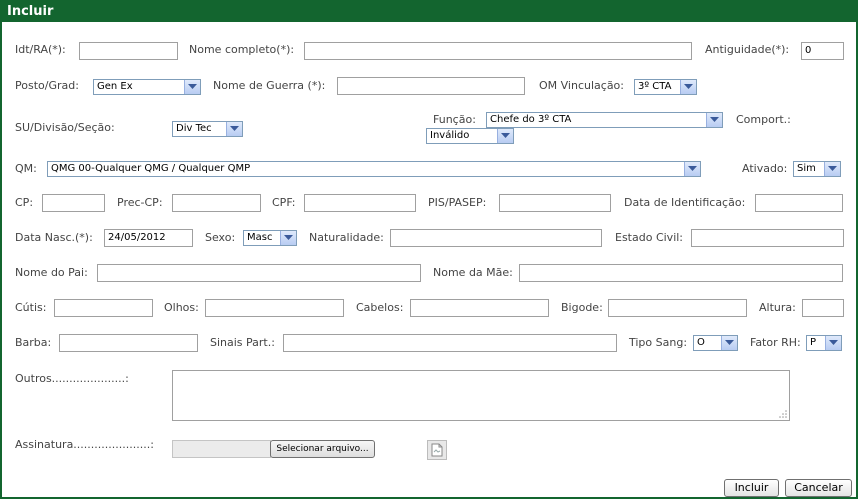 Image resolution: width=862 pixels, height=502 pixels. I want to click on pis-pasep-input, so click(555, 203).